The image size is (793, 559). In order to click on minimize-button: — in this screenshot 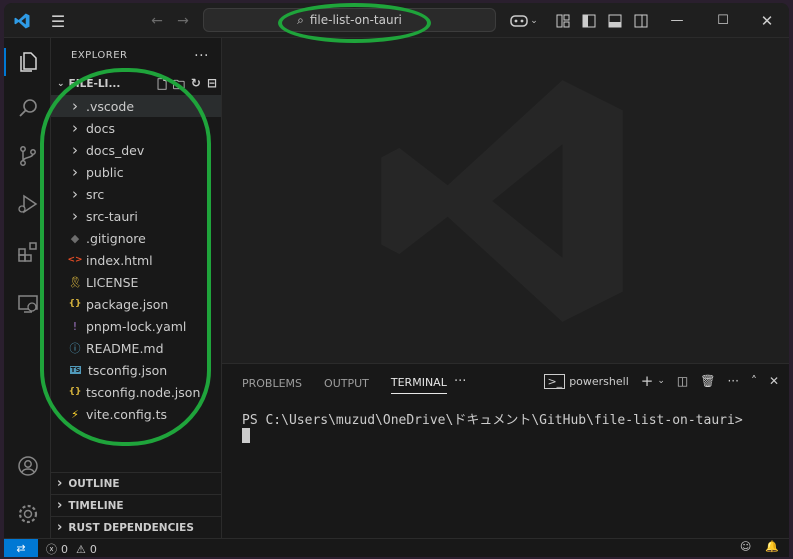, I will do `click(677, 20)`.